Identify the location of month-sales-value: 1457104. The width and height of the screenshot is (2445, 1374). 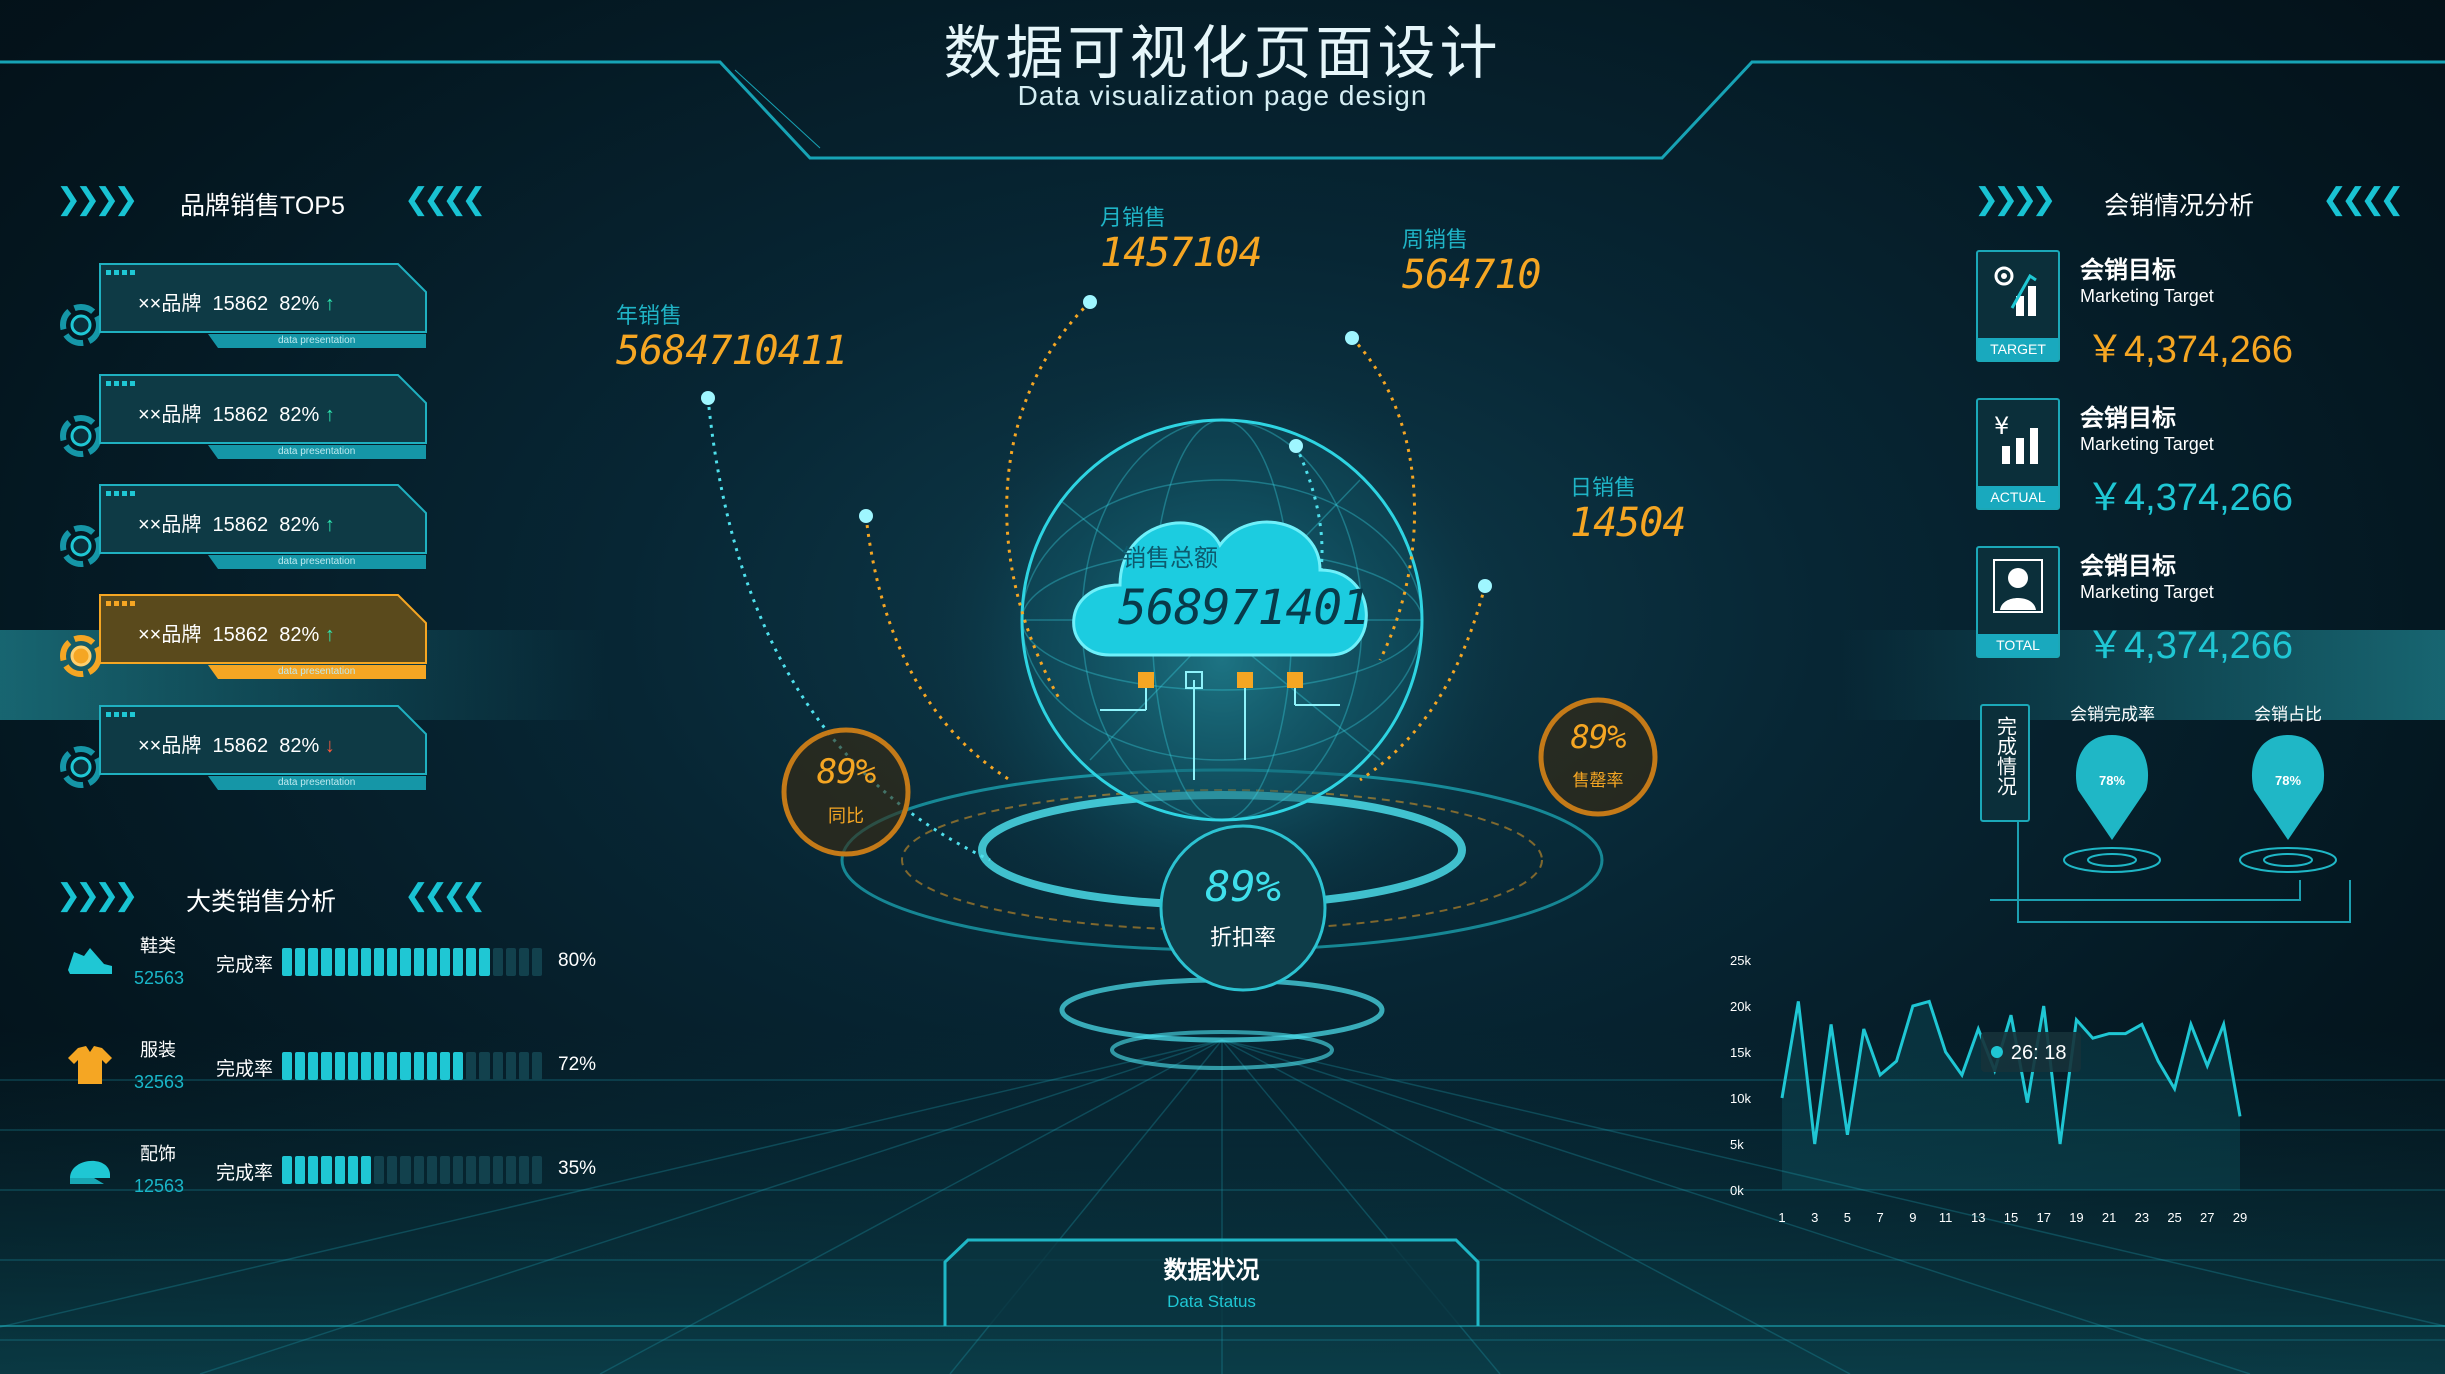
(1181, 253).